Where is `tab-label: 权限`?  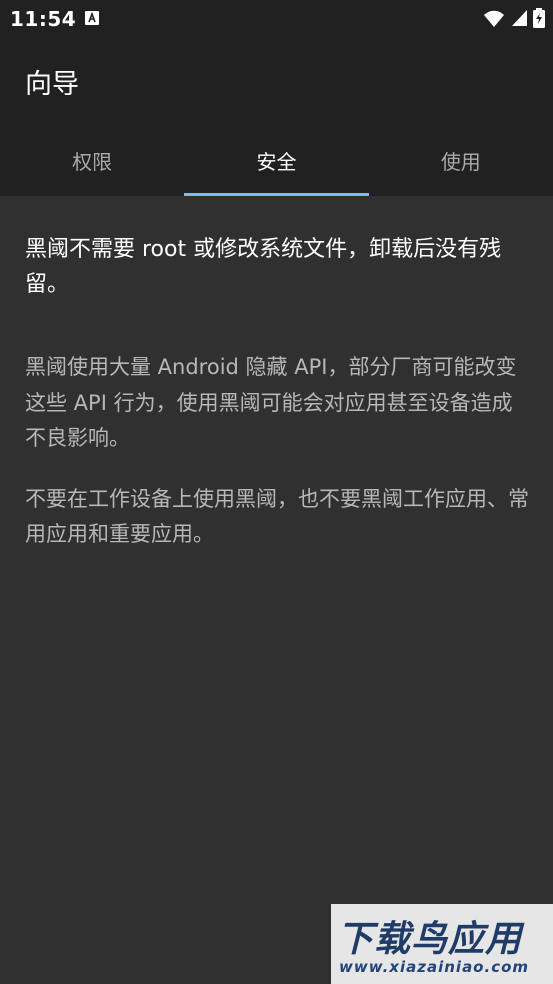 tab-label: 权限 is located at coordinates (92, 162).